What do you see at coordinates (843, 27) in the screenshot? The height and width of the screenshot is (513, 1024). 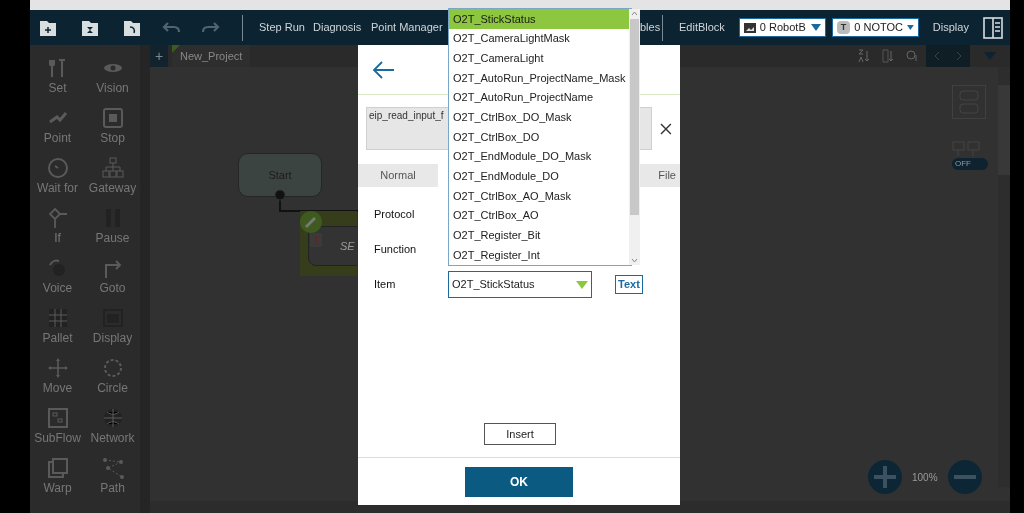 I see `badge: T` at bounding box center [843, 27].